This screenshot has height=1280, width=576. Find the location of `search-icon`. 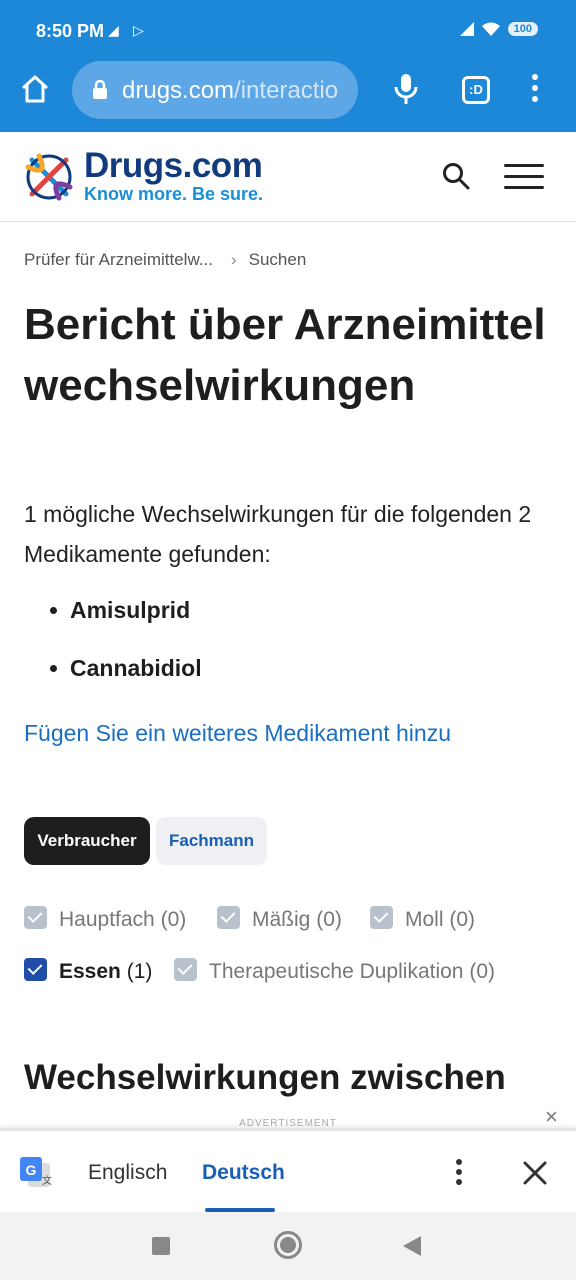

search-icon is located at coordinates (456, 176).